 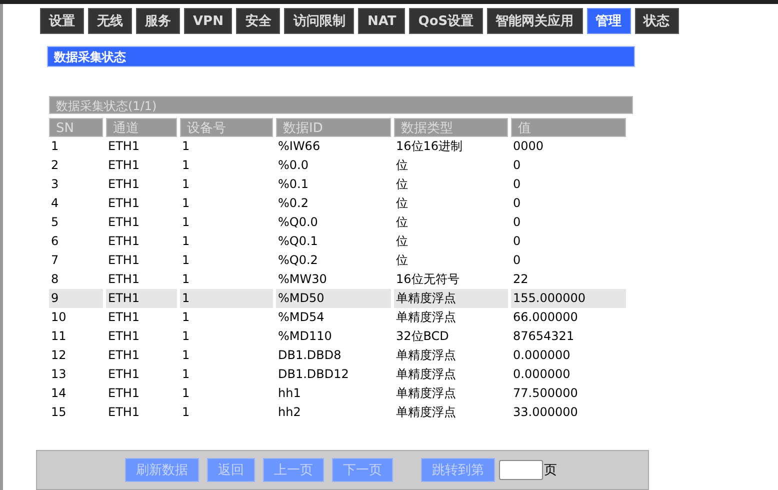 What do you see at coordinates (341, 56) in the screenshot?
I see `panel-title: 数据采集状态` at bounding box center [341, 56].